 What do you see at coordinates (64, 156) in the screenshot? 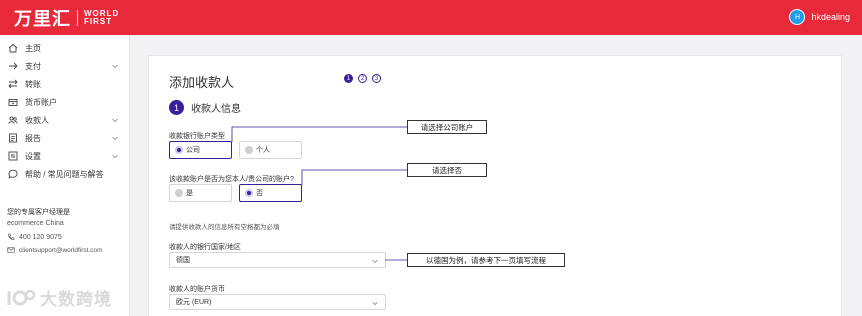
I see `sidebar-item-settings: 设置` at bounding box center [64, 156].